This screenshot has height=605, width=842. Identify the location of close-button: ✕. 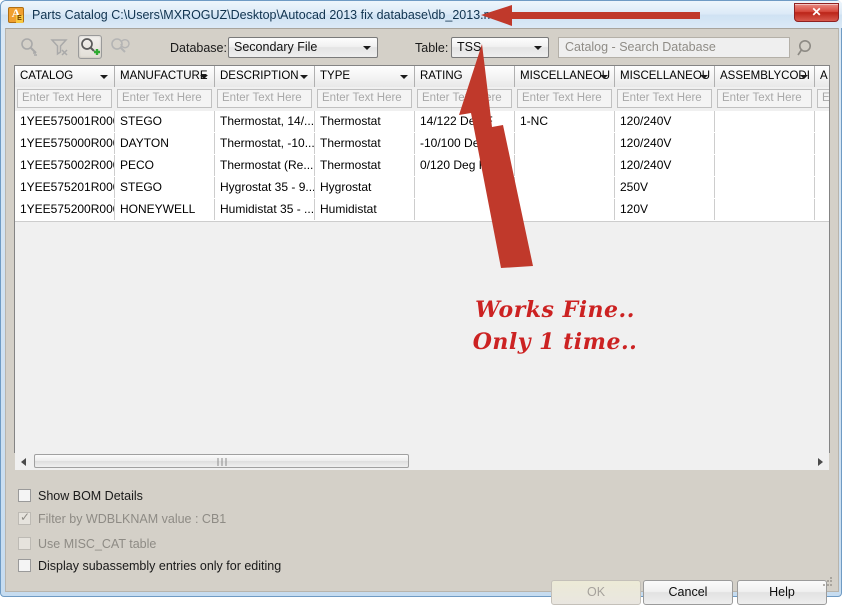
(816, 12).